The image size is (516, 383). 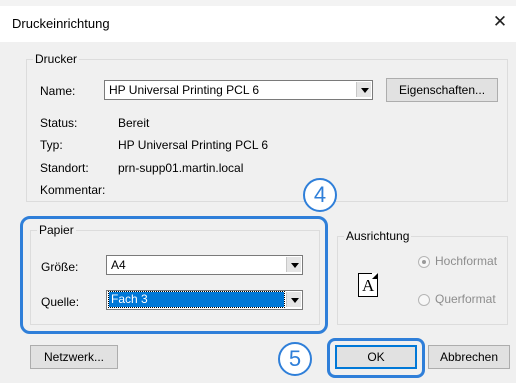 What do you see at coordinates (56, 59) in the screenshot?
I see `drucker-legend: Drucker` at bounding box center [56, 59].